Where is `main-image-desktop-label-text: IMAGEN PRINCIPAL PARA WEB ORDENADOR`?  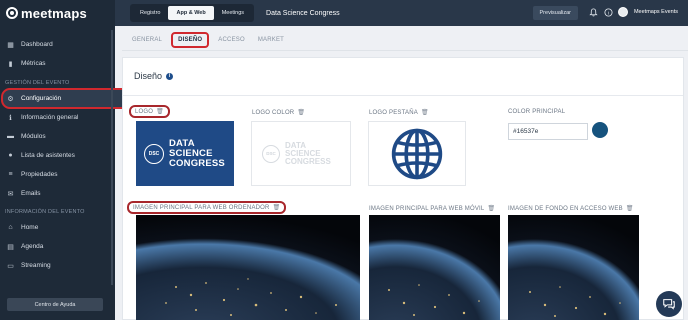 main-image-desktop-label-text: IMAGEN PRINCIPAL PARA WEB ORDENADOR is located at coordinates (201, 207).